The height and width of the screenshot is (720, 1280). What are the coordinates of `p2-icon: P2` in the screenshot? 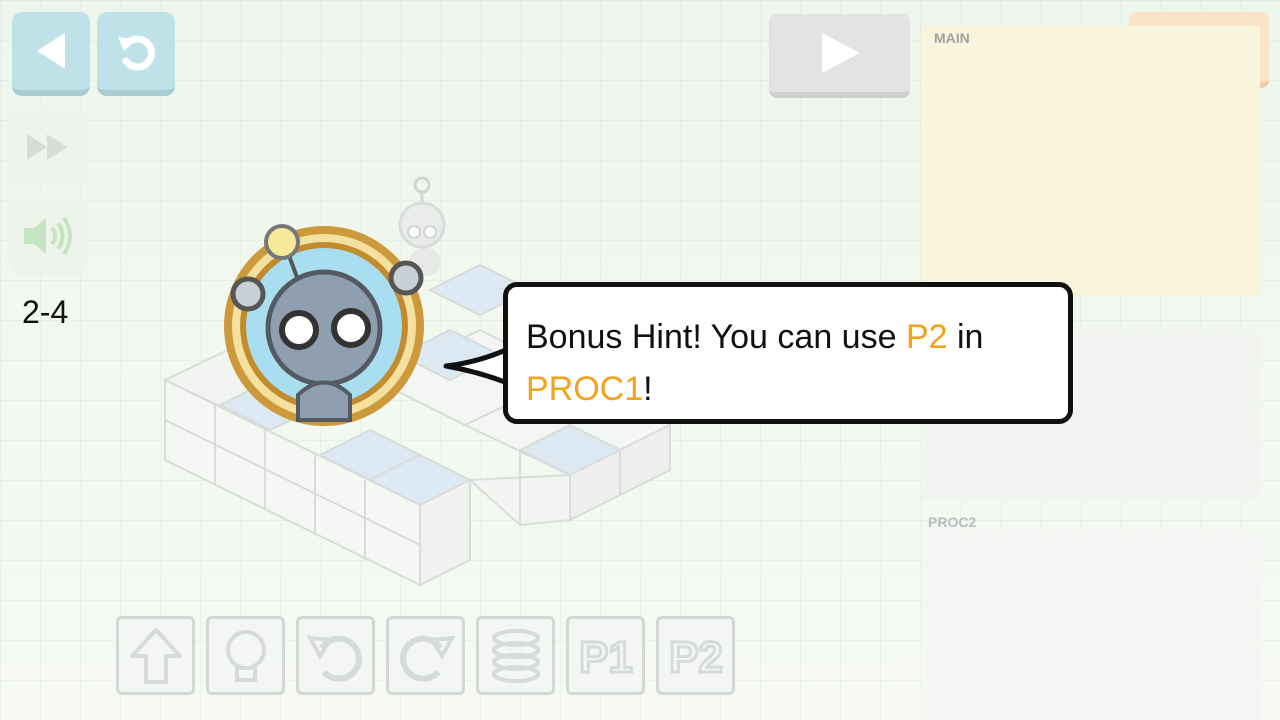 It's located at (695, 657).